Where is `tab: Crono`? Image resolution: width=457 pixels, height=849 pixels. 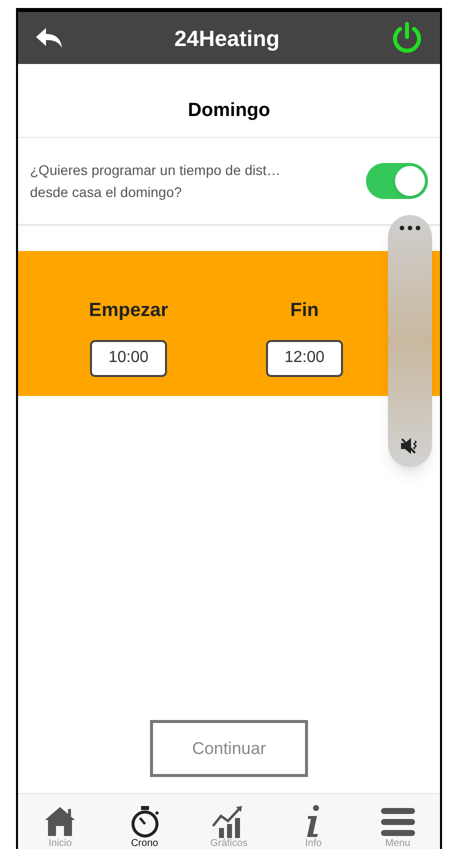 tab: Crono is located at coordinates (144, 826).